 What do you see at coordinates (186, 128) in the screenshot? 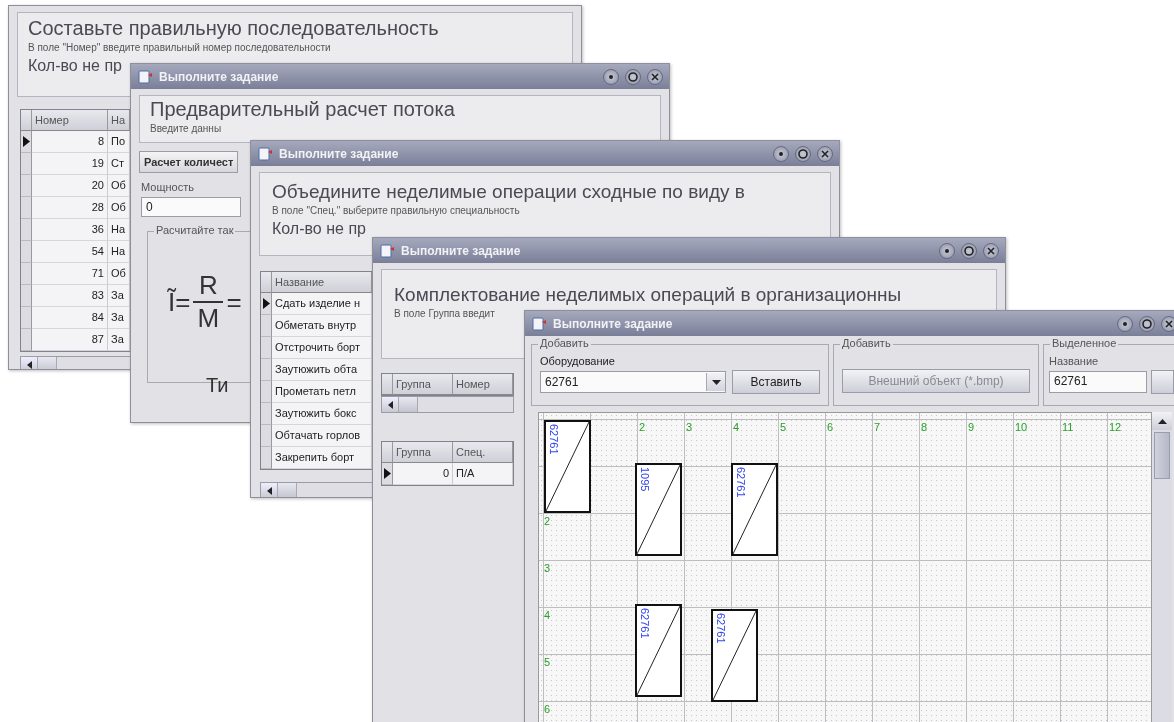
I see `task-hint: Введите данны` at bounding box center [186, 128].